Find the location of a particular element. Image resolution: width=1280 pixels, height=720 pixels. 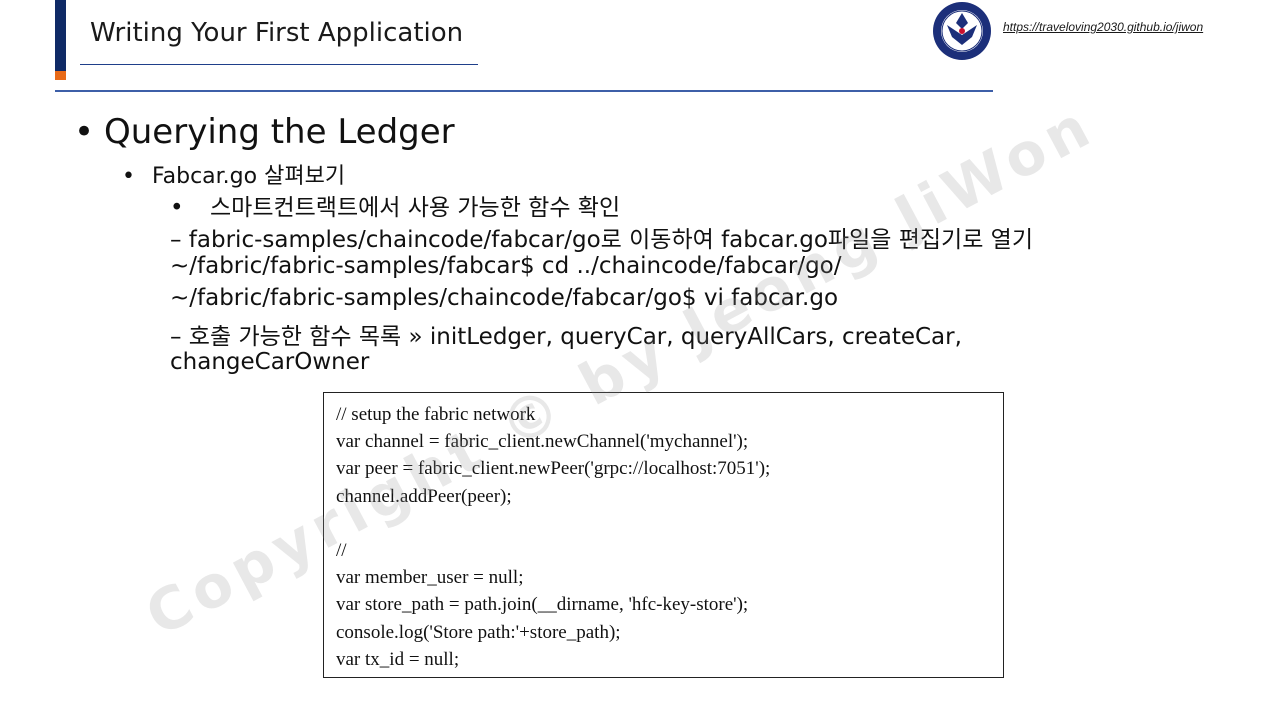

university-emblem-logo is located at coordinates (962, 31).